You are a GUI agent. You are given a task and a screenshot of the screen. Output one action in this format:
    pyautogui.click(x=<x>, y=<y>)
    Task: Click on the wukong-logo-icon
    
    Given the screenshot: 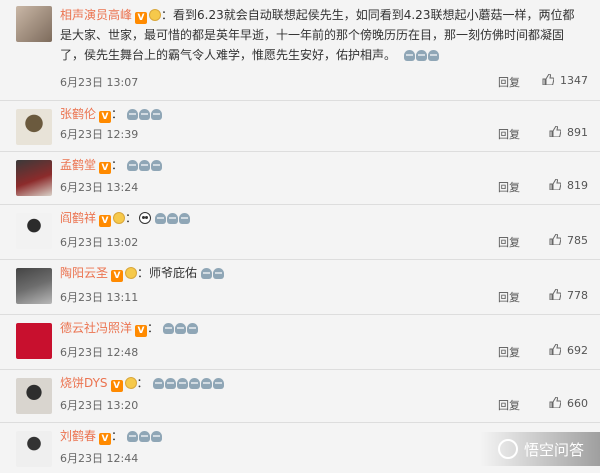 What is the action you would take?
    pyautogui.click(x=508, y=449)
    